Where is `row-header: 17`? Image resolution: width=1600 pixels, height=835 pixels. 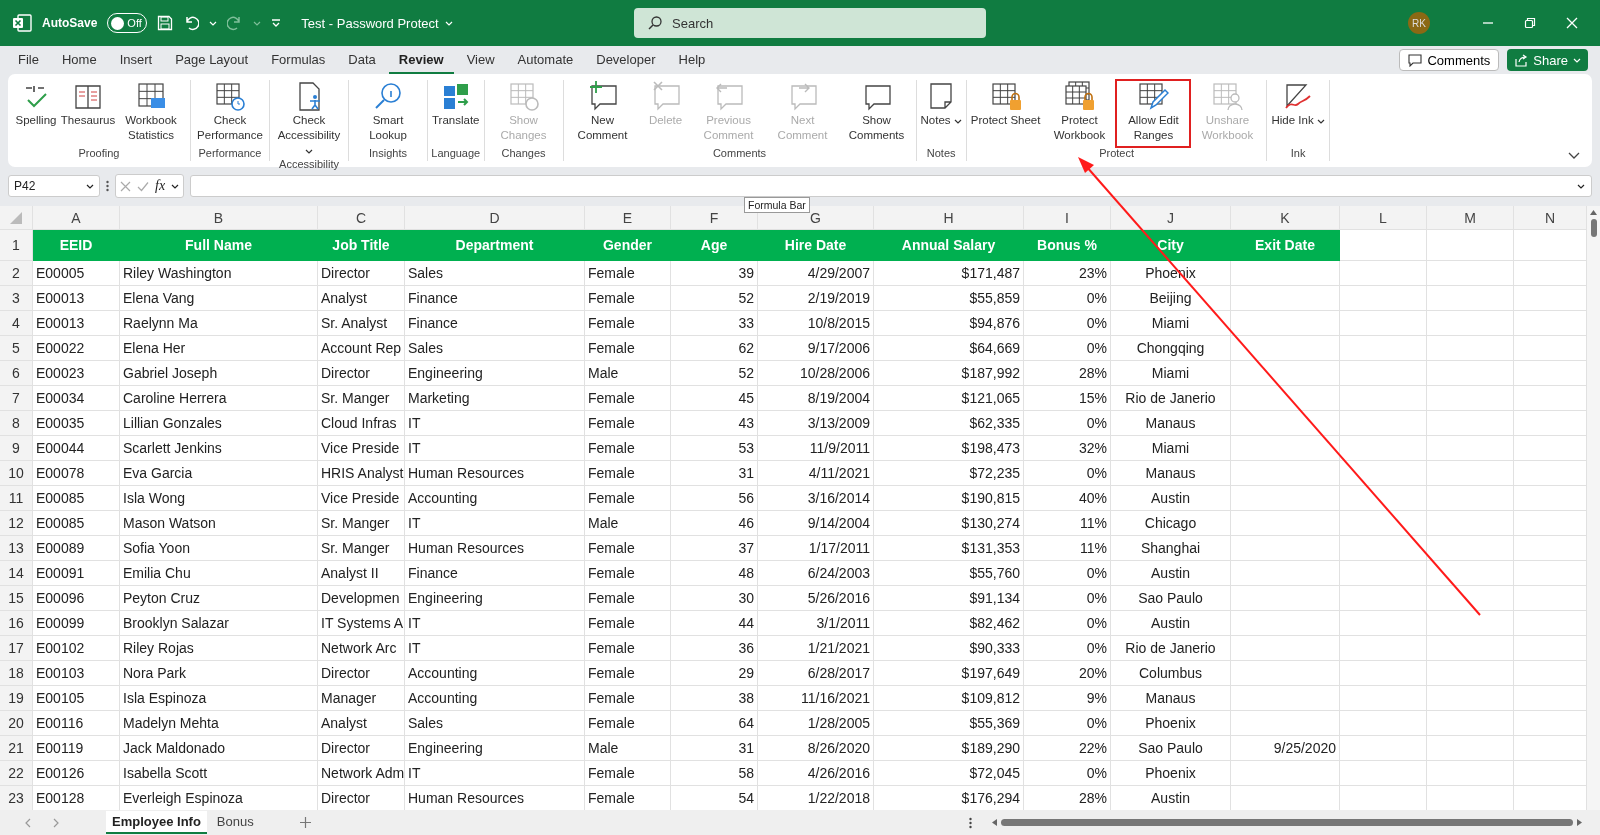 row-header: 17 is located at coordinates (16, 648).